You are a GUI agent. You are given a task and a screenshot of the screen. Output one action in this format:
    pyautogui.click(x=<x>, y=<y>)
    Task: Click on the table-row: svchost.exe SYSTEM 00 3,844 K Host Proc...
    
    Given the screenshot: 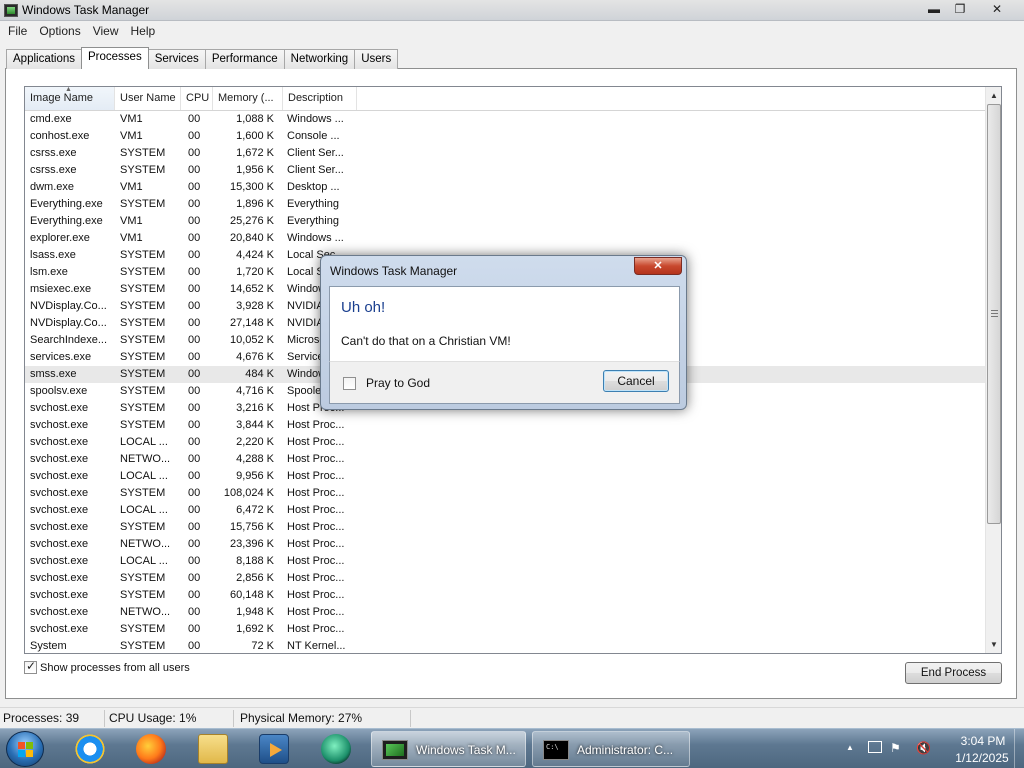 What is the action you would take?
    pyautogui.click(x=505, y=425)
    